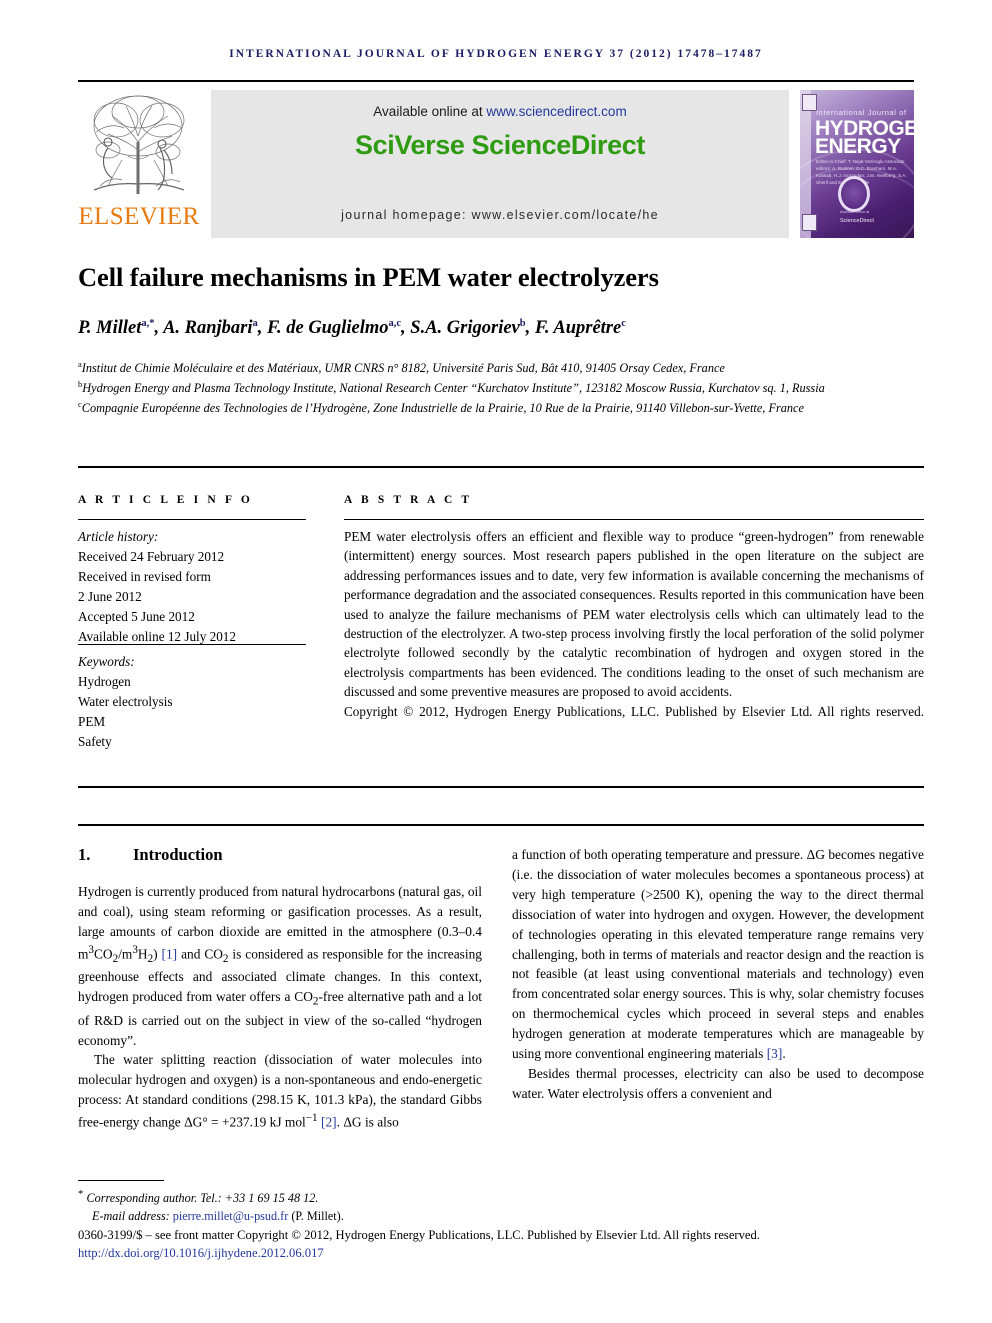 The width and height of the screenshot is (992, 1323). What do you see at coordinates (121, 1180) in the screenshot?
I see `footnote-rule` at bounding box center [121, 1180].